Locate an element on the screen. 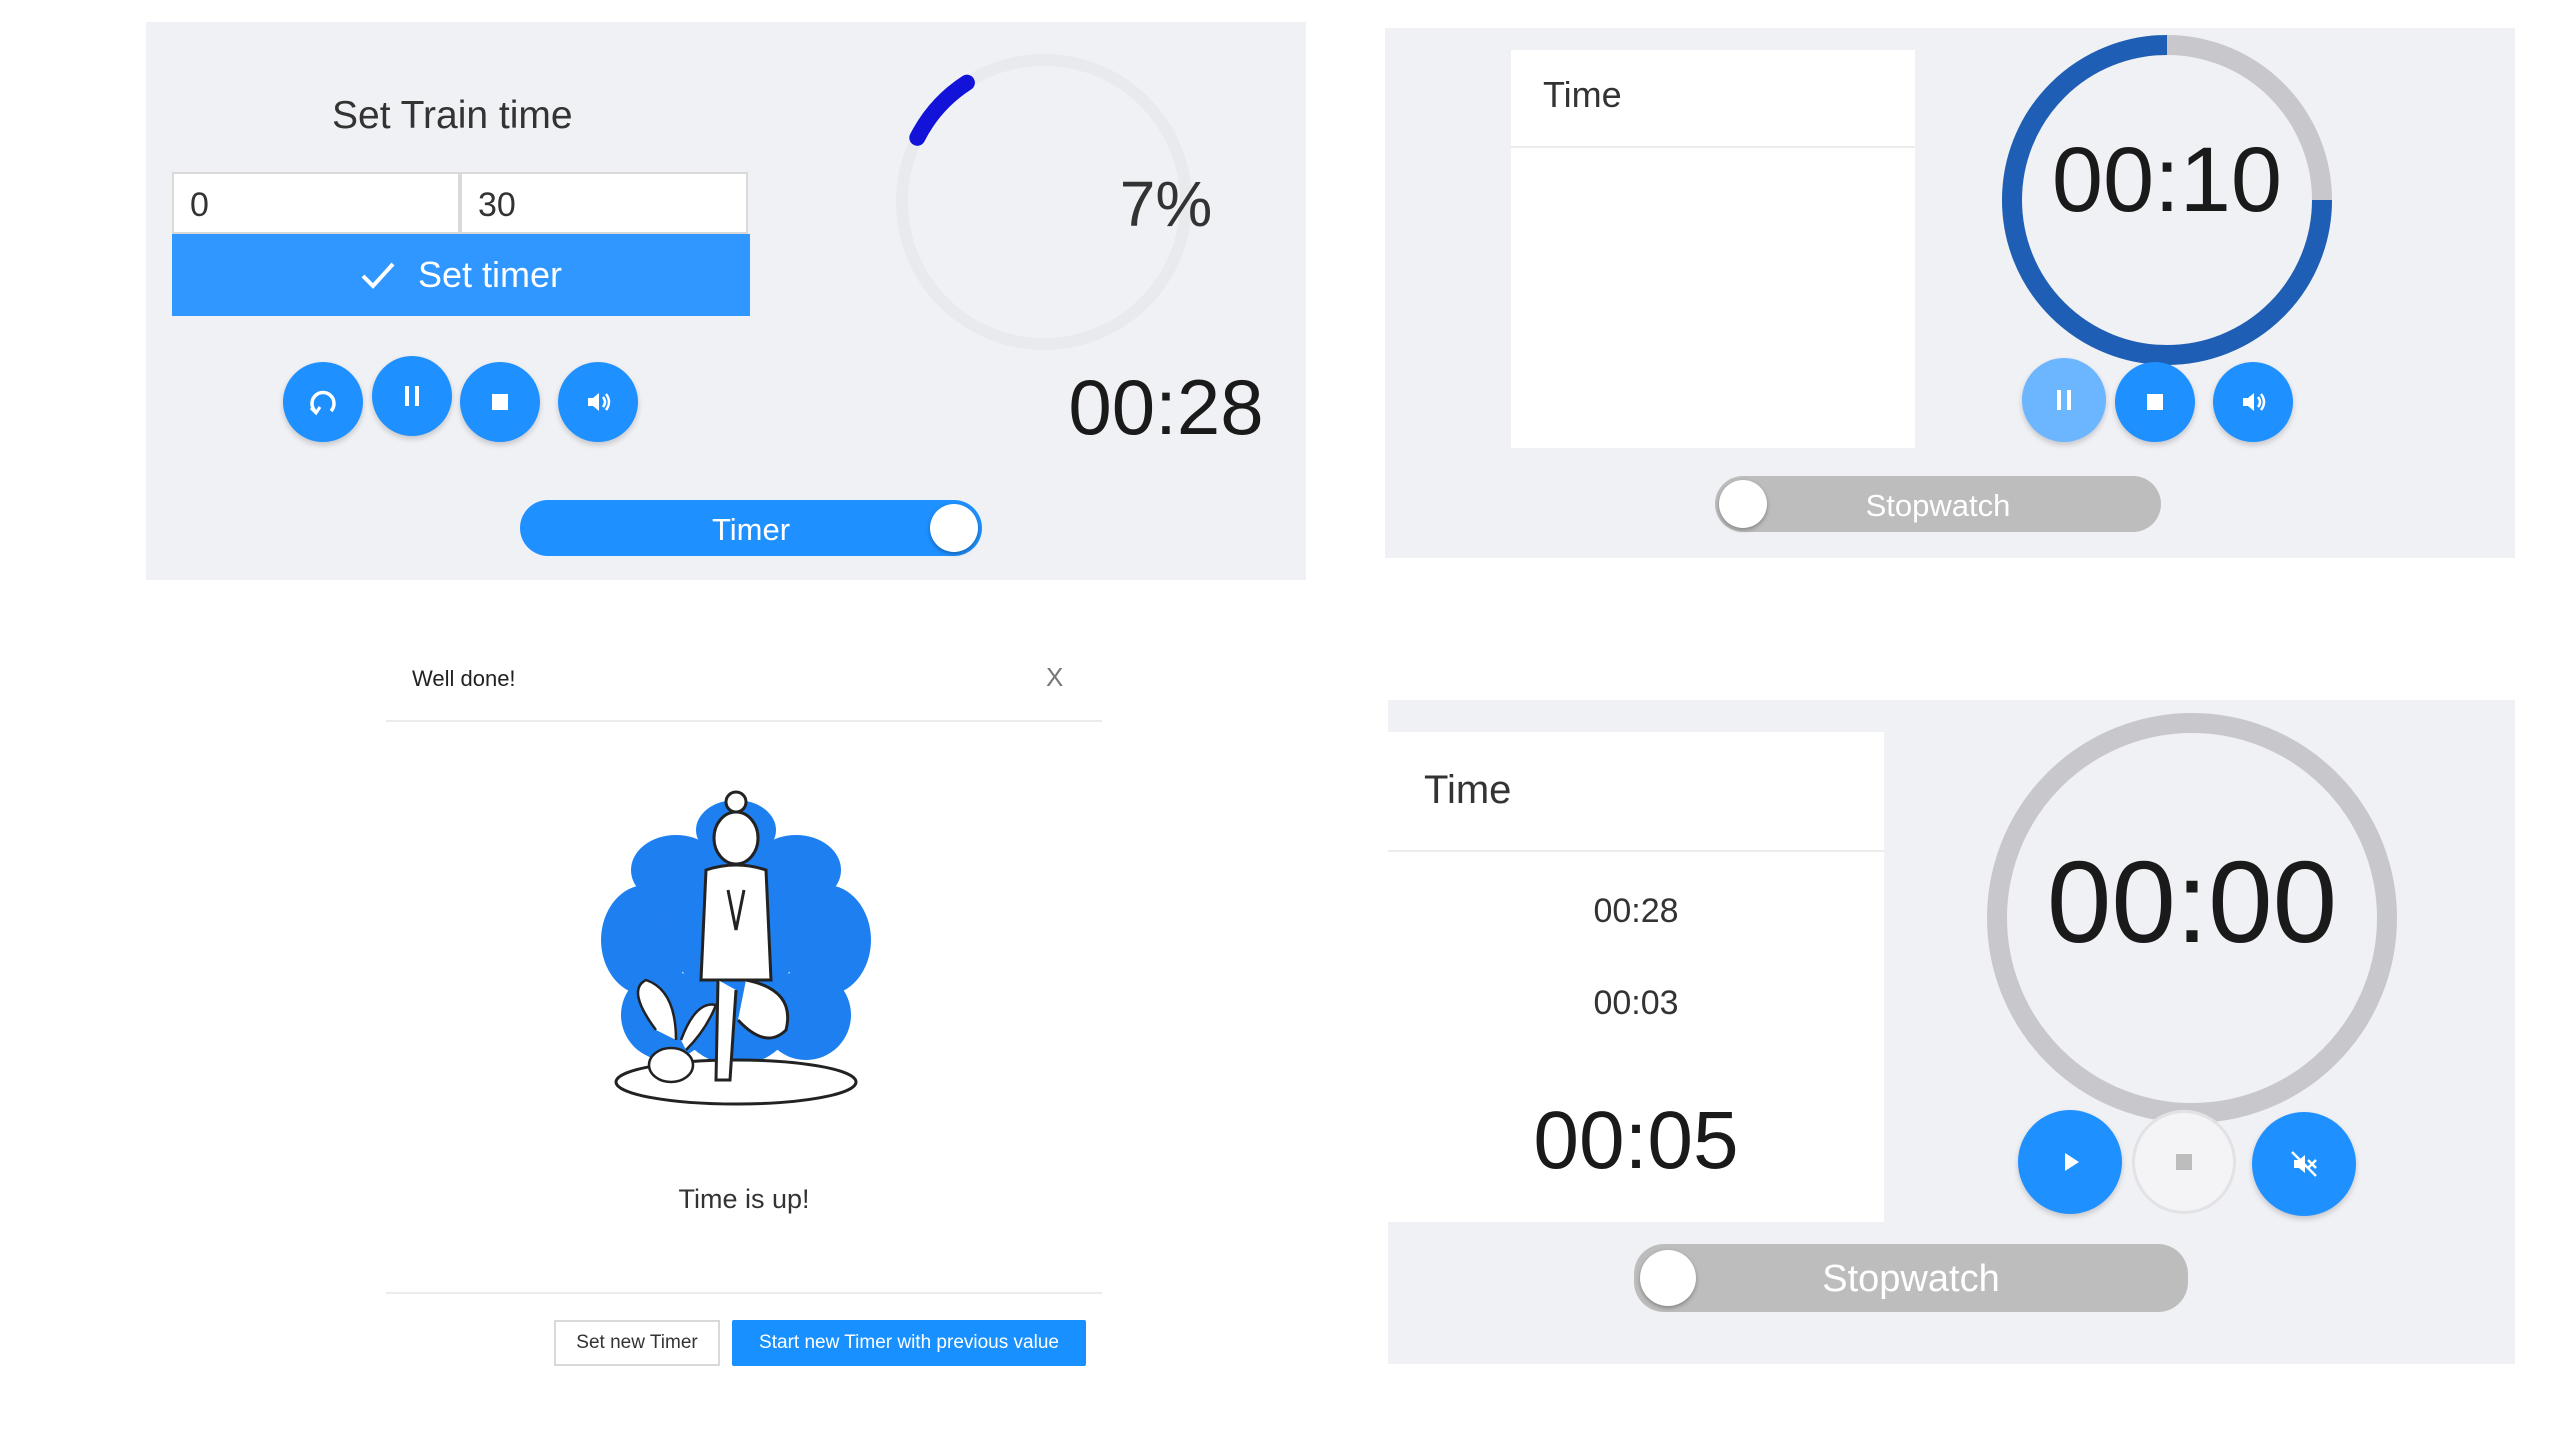 This screenshot has width=2560, height=1440. timer-display: 00:28 is located at coordinates (1166, 407).